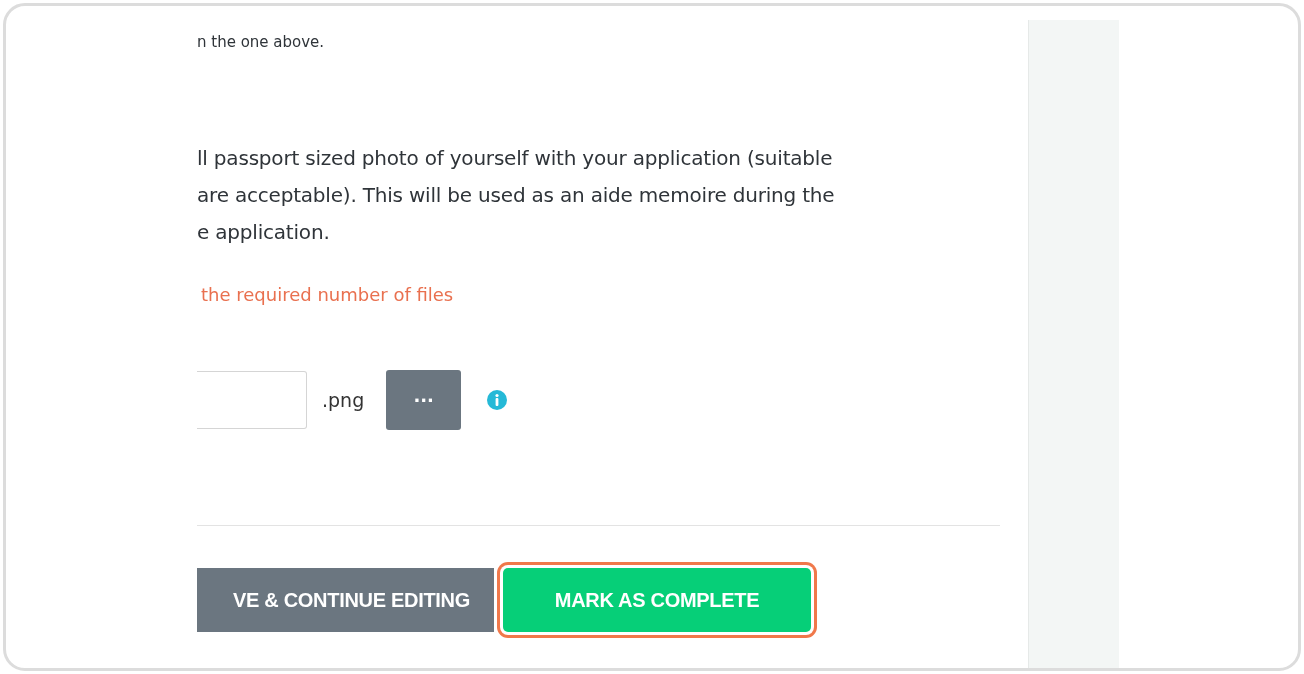  I want to click on file-name-field, so click(252, 400).